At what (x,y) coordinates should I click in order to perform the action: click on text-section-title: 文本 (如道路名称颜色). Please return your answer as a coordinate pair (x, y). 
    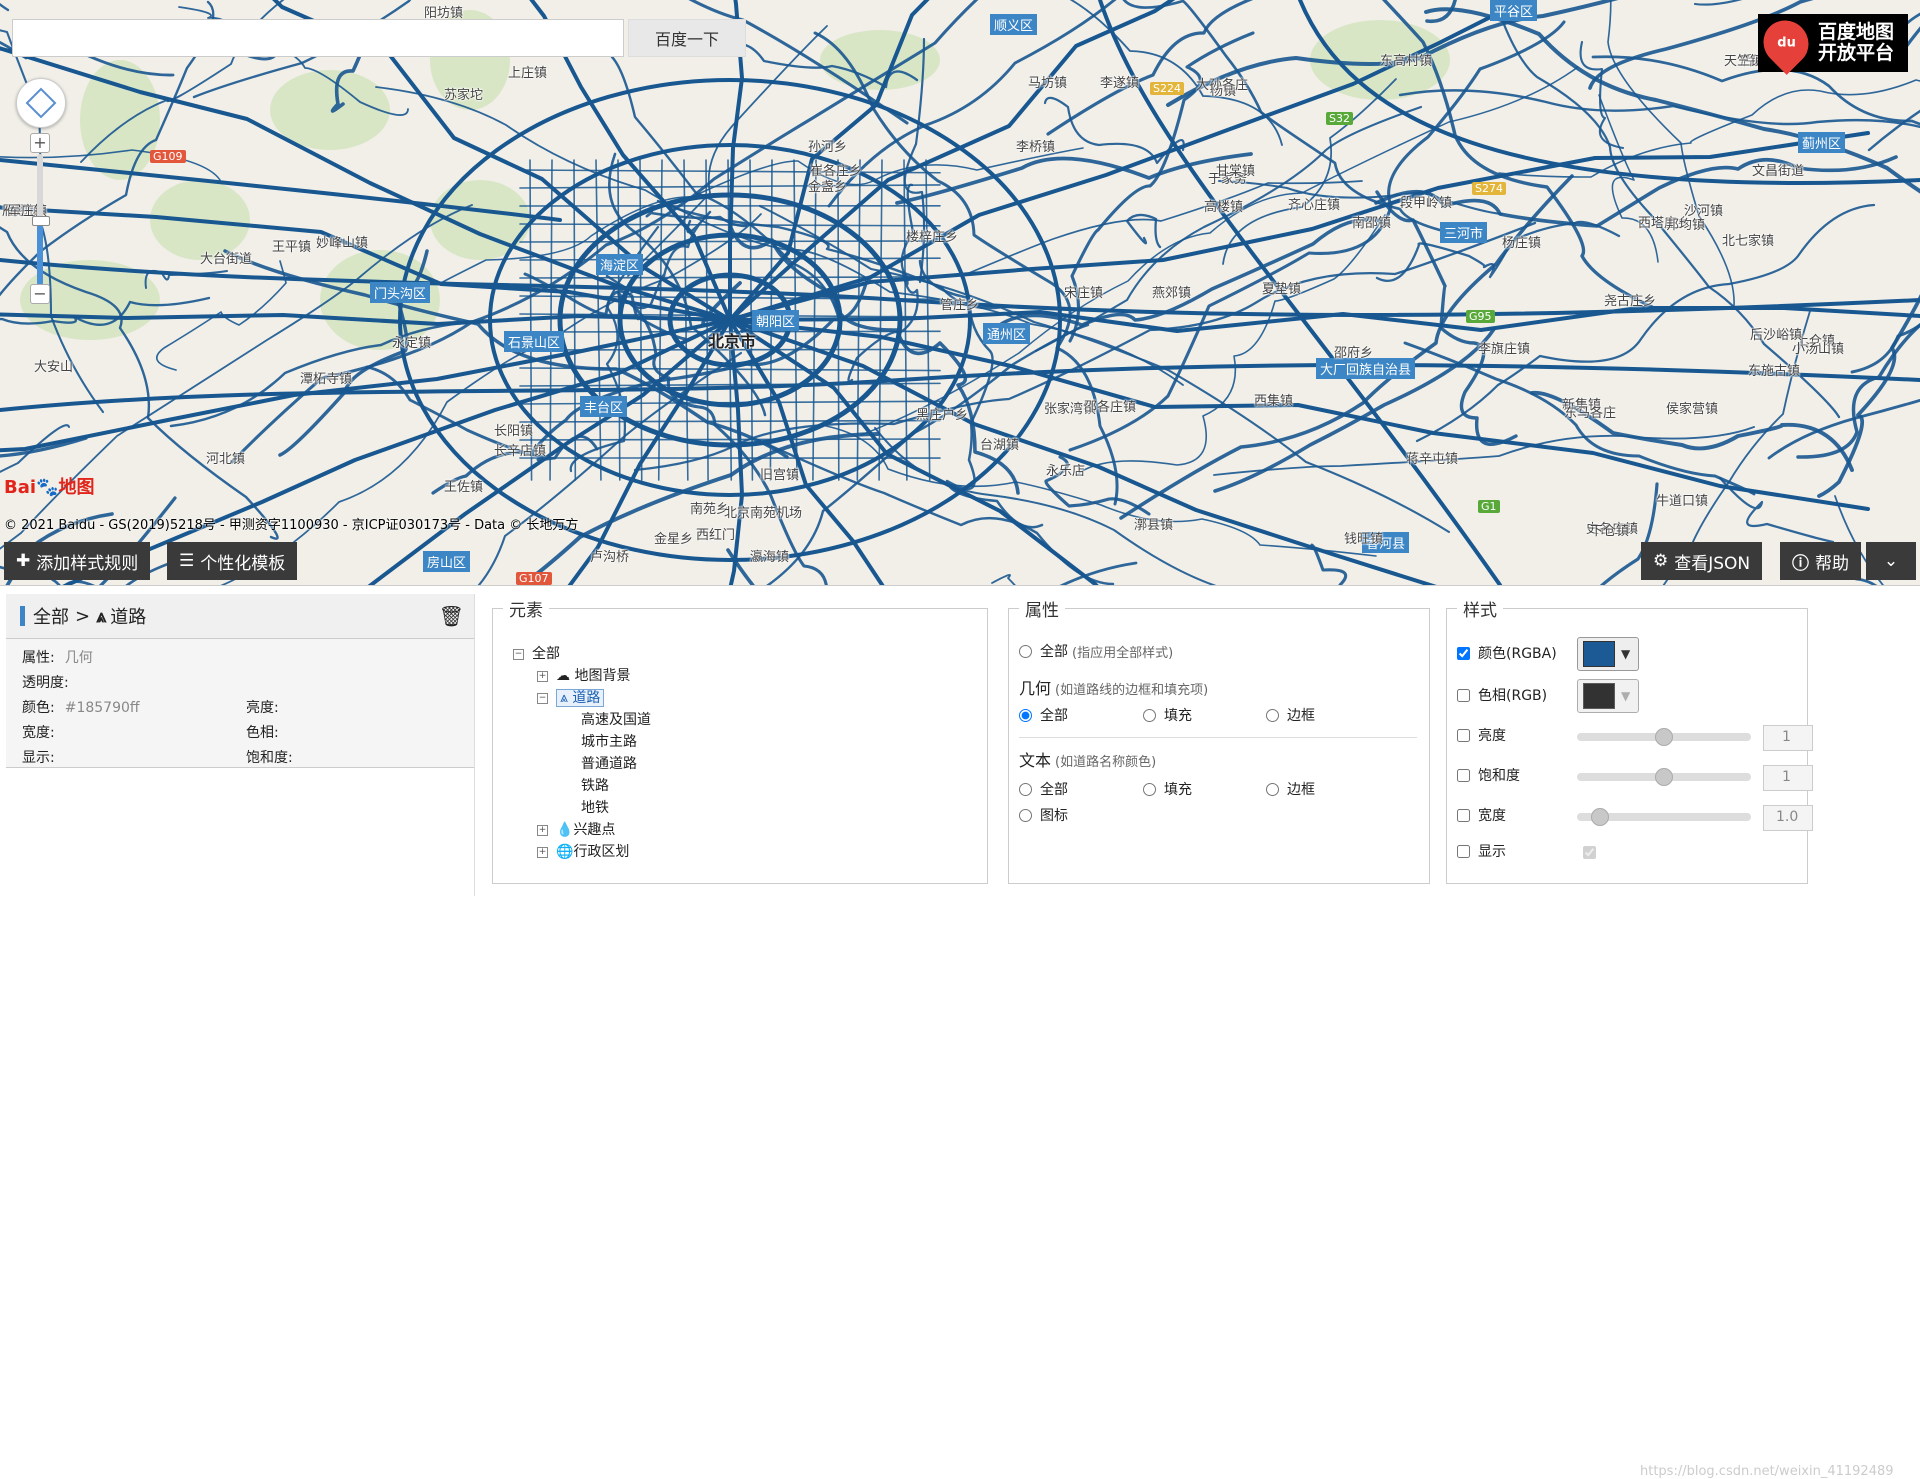
    Looking at the image, I should click on (1088, 760).